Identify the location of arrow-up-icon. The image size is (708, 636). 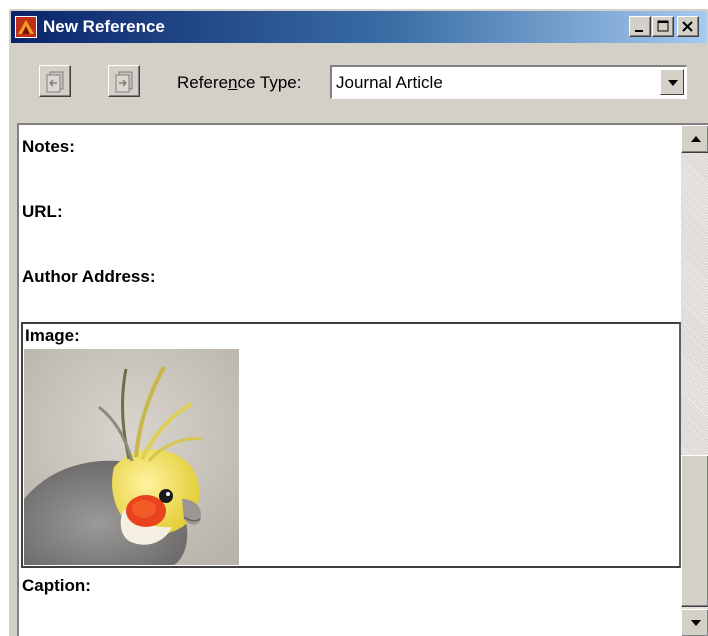
(696, 139).